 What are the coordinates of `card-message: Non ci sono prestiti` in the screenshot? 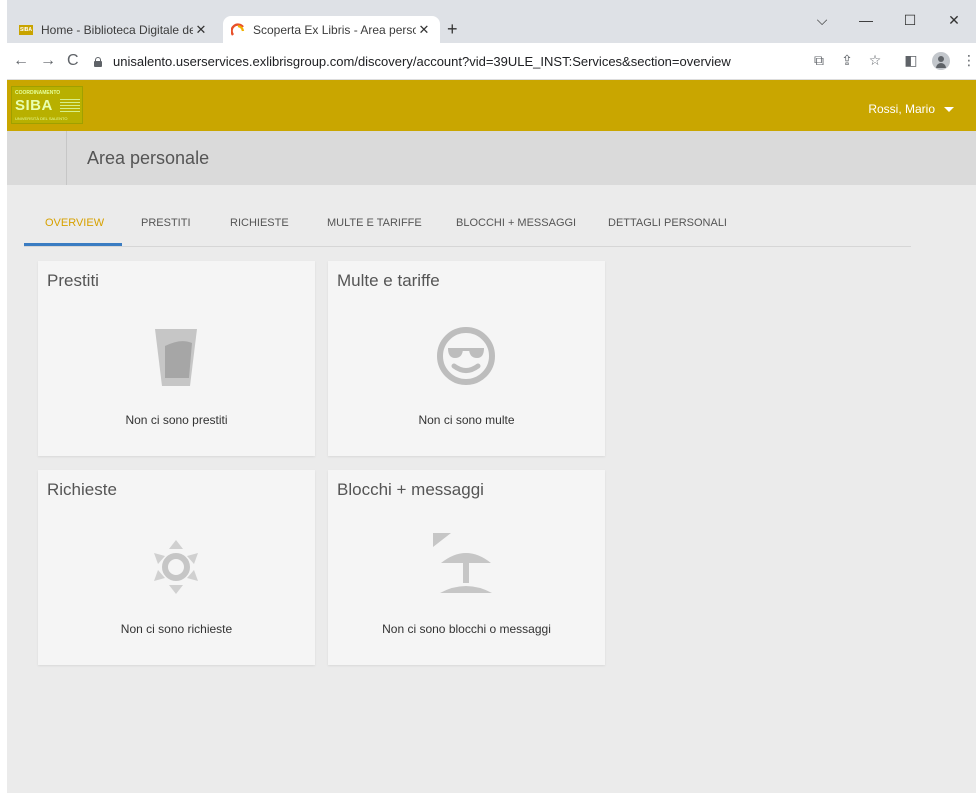 It's located at (176, 420).